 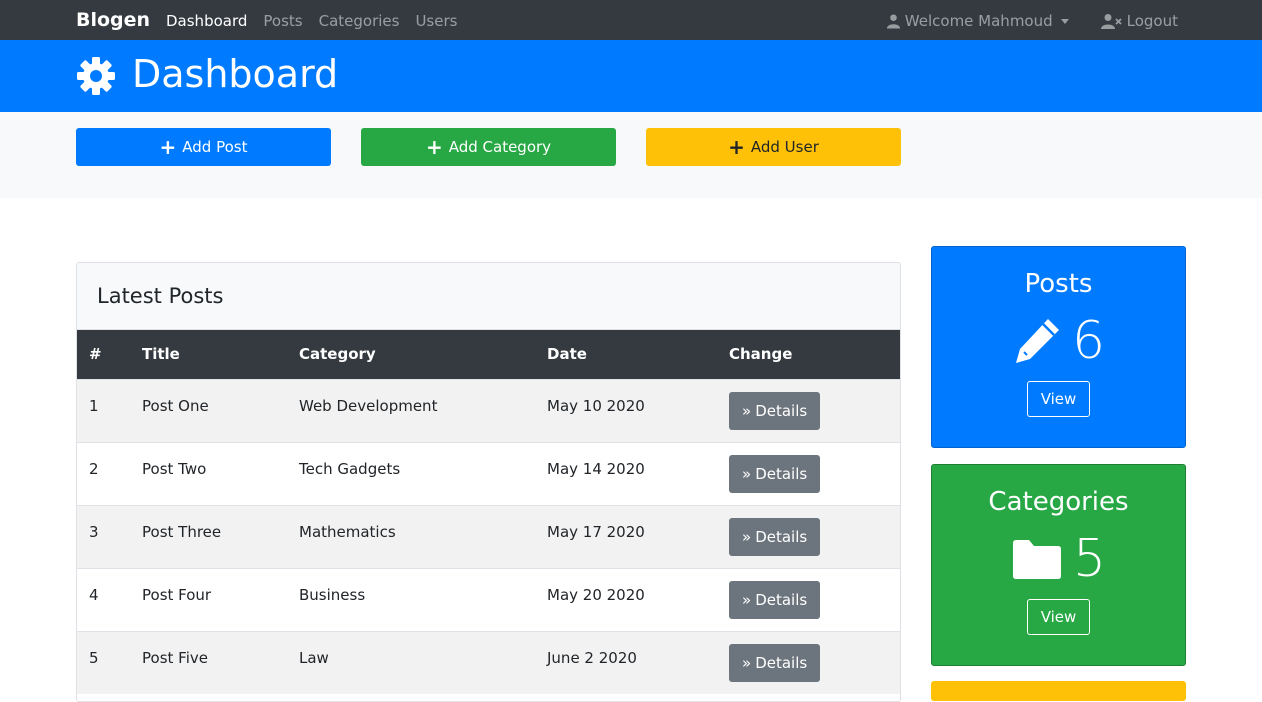 I want to click on brand-logo: Blogen, so click(x=113, y=20).